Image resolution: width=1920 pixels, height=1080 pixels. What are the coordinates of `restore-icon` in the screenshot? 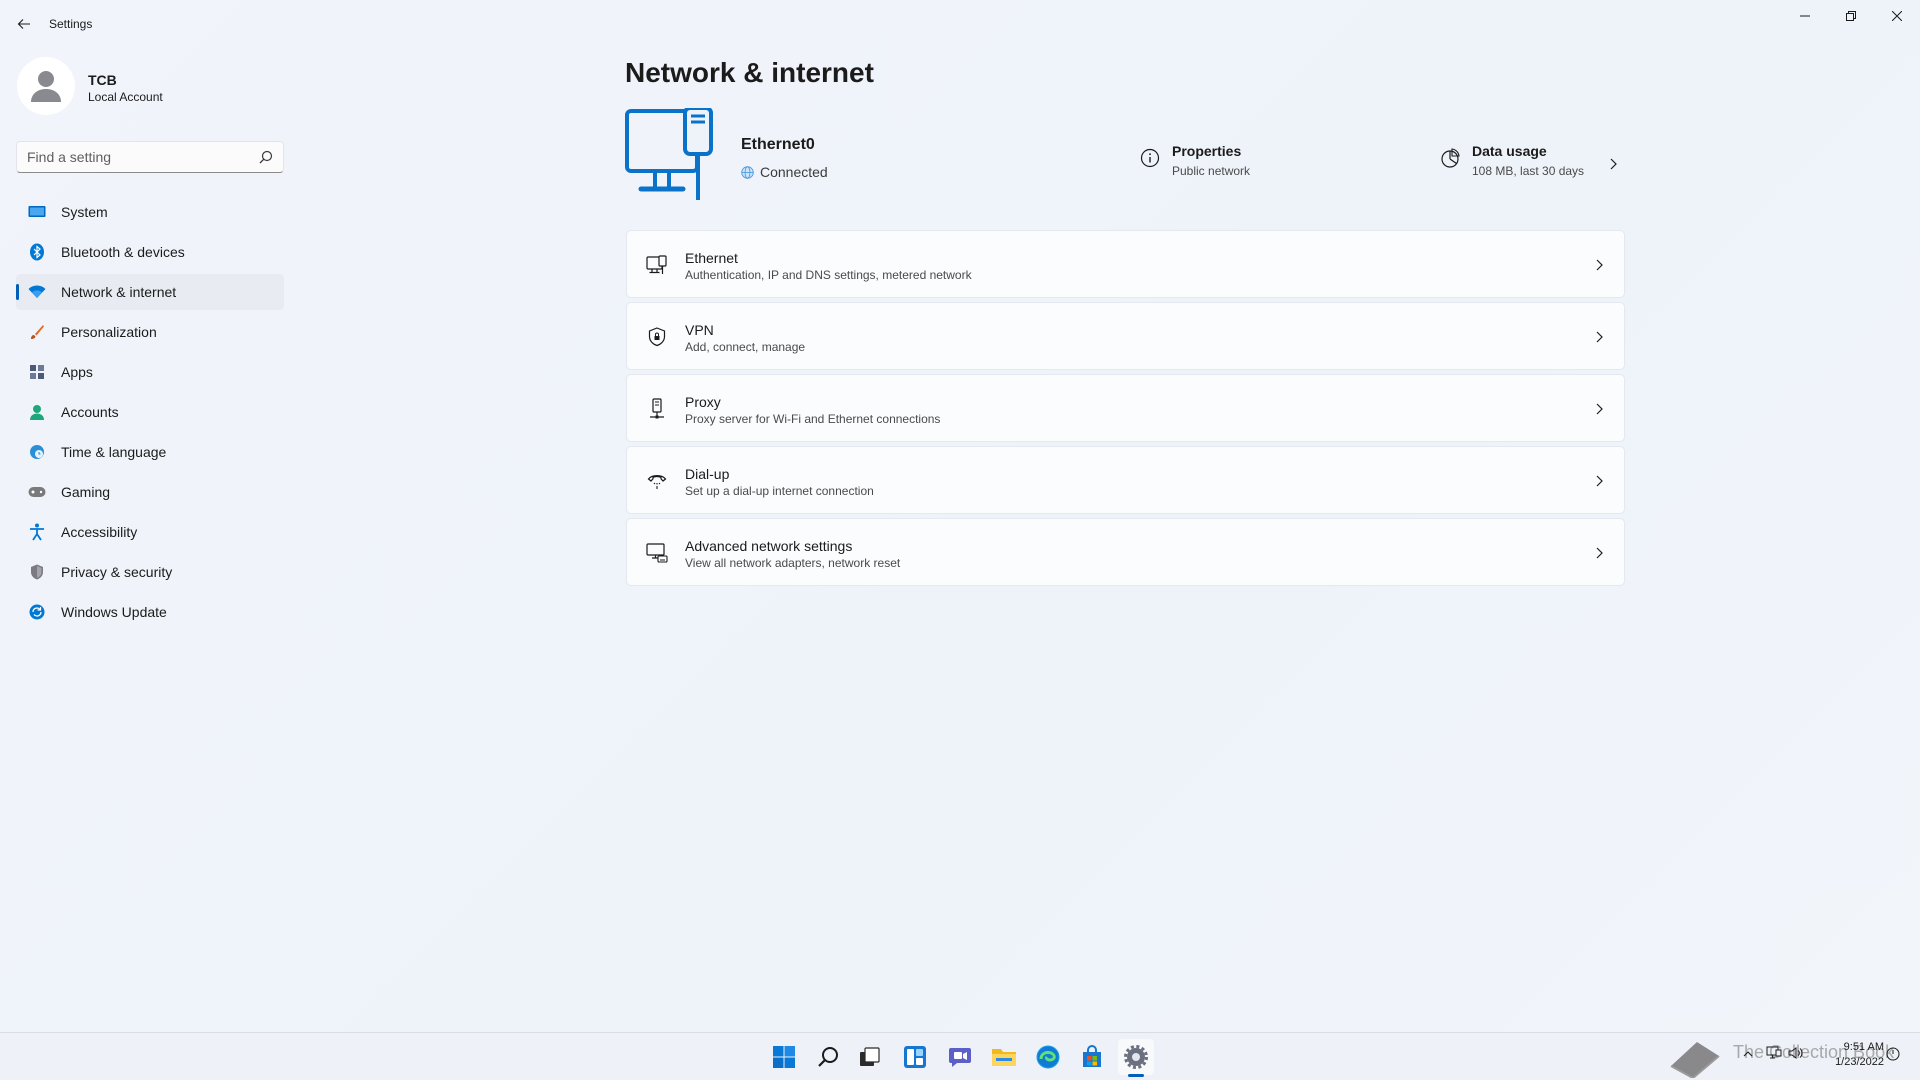 It's located at (1851, 16).